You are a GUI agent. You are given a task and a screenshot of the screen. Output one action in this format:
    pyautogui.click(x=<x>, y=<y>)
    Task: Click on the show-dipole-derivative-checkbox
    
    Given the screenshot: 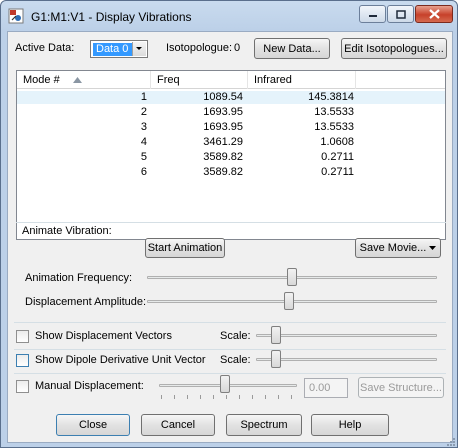 What is the action you would take?
    pyautogui.click(x=22, y=360)
    